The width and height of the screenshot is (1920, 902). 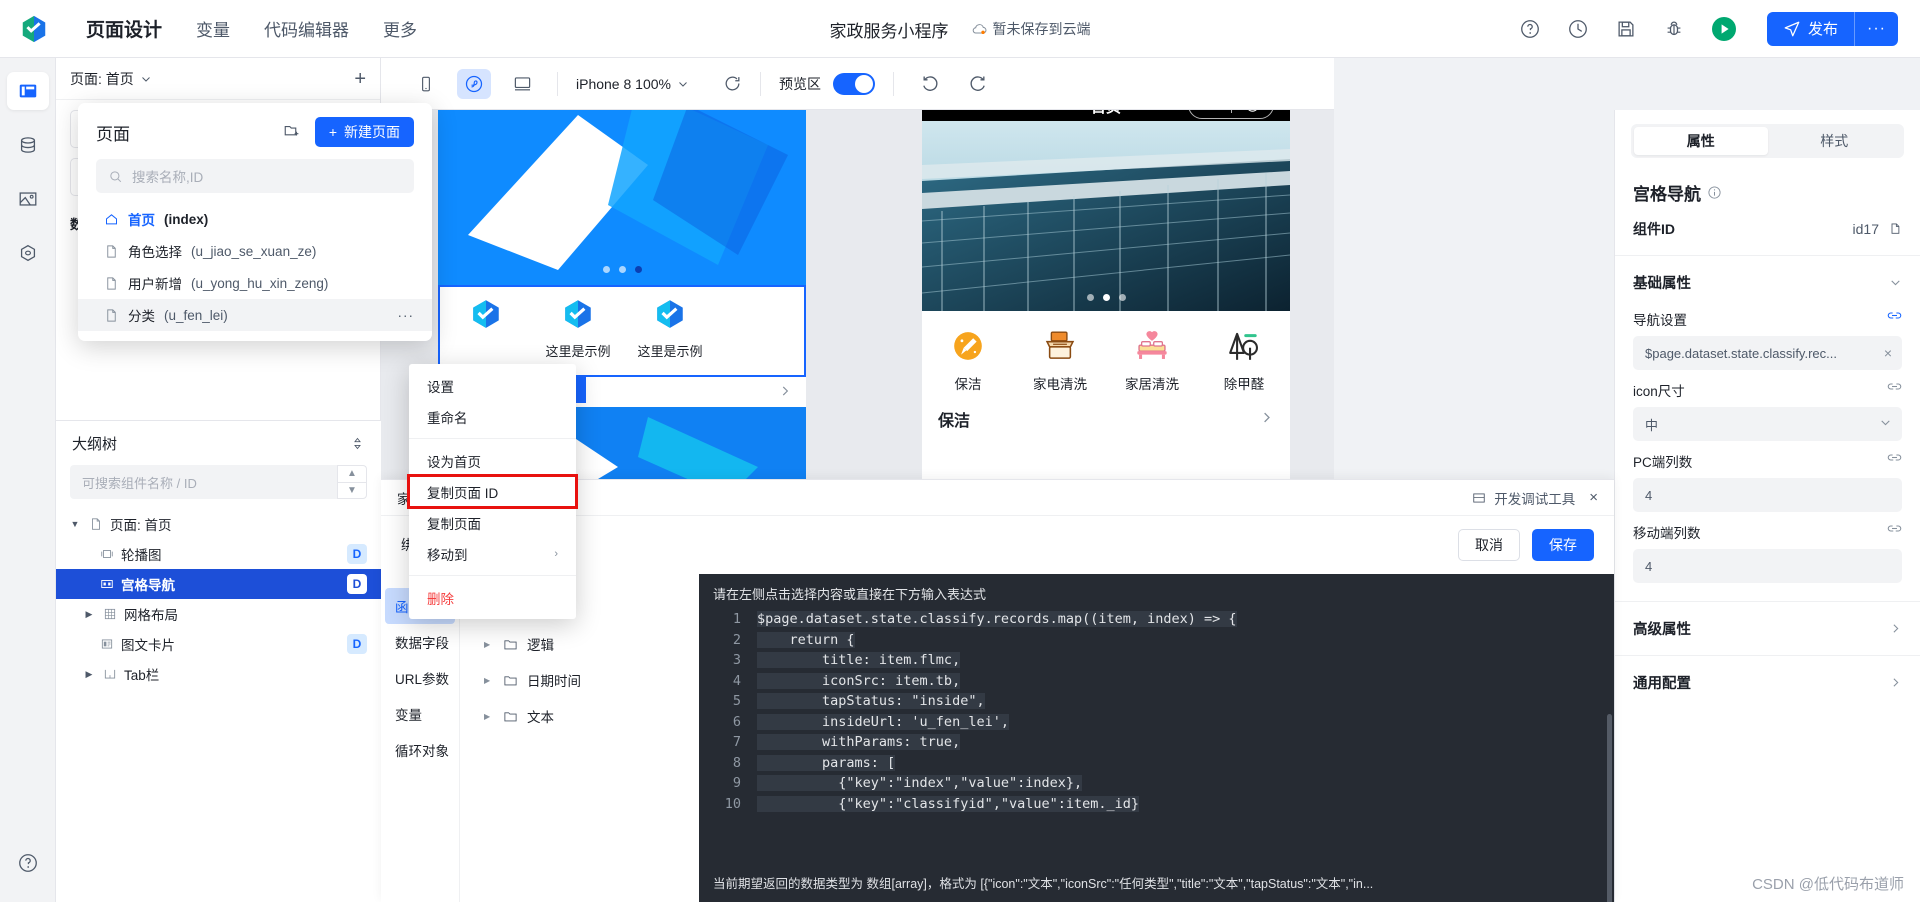 What do you see at coordinates (111, 79) in the screenshot?
I see `page-selector: 页面: 首页` at bounding box center [111, 79].